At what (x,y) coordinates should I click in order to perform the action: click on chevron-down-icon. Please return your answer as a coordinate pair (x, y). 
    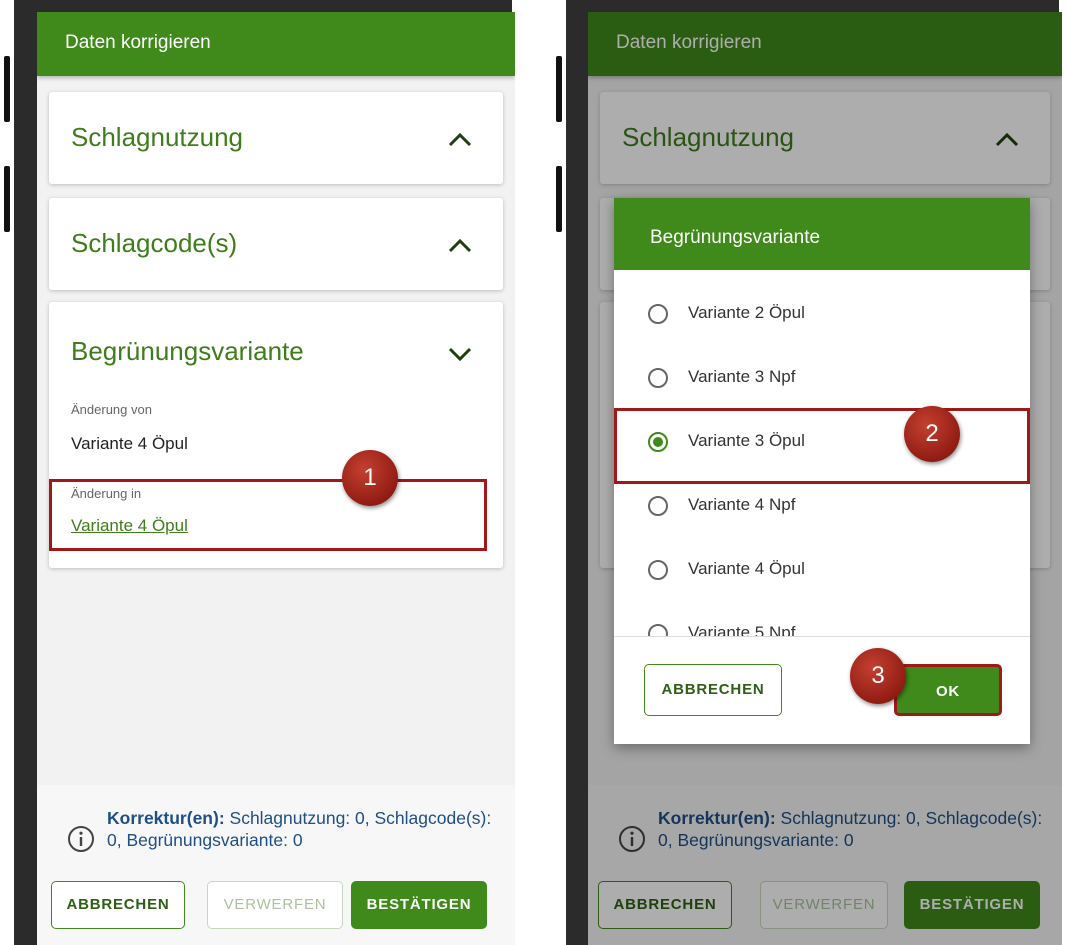
    Looking at the image, I should click on (460, 354).